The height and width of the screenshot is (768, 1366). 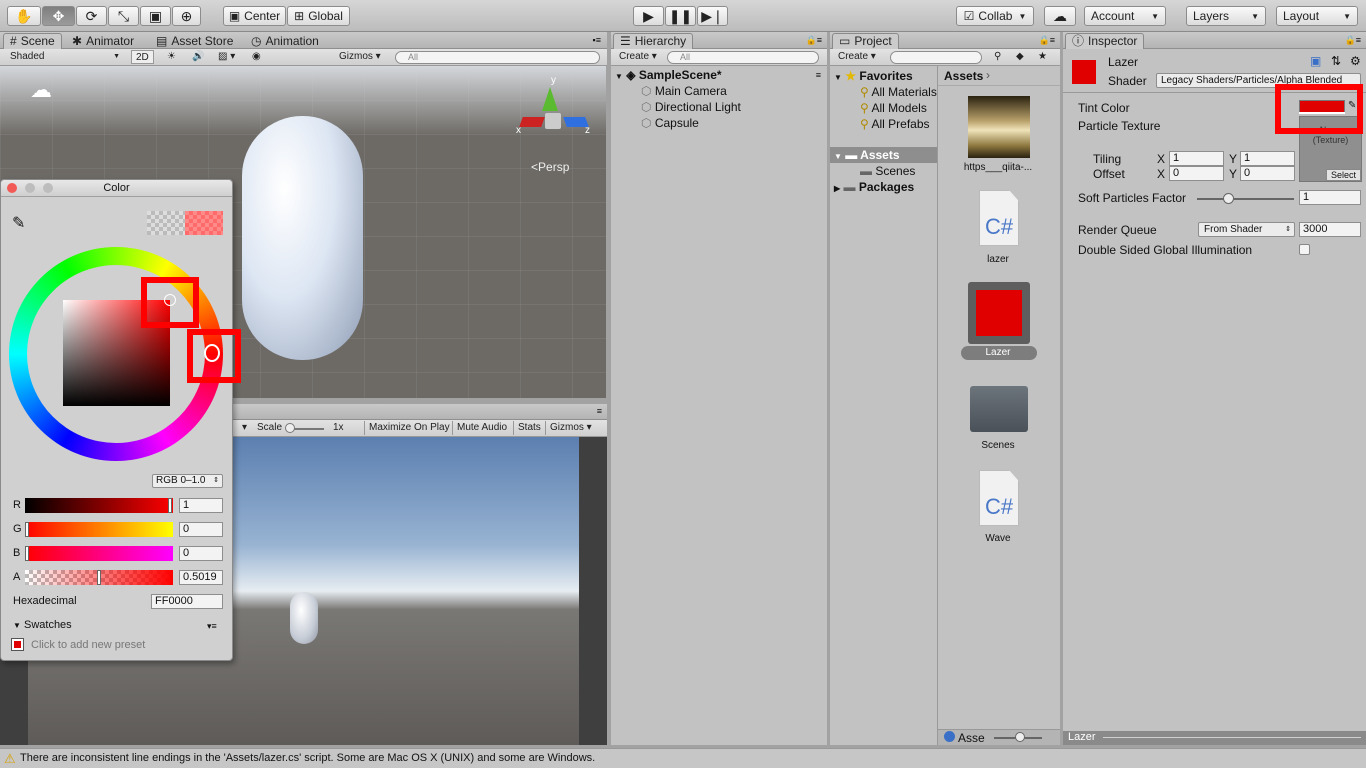 I want to click on r-slider-handle, so click(x=170, y=505).